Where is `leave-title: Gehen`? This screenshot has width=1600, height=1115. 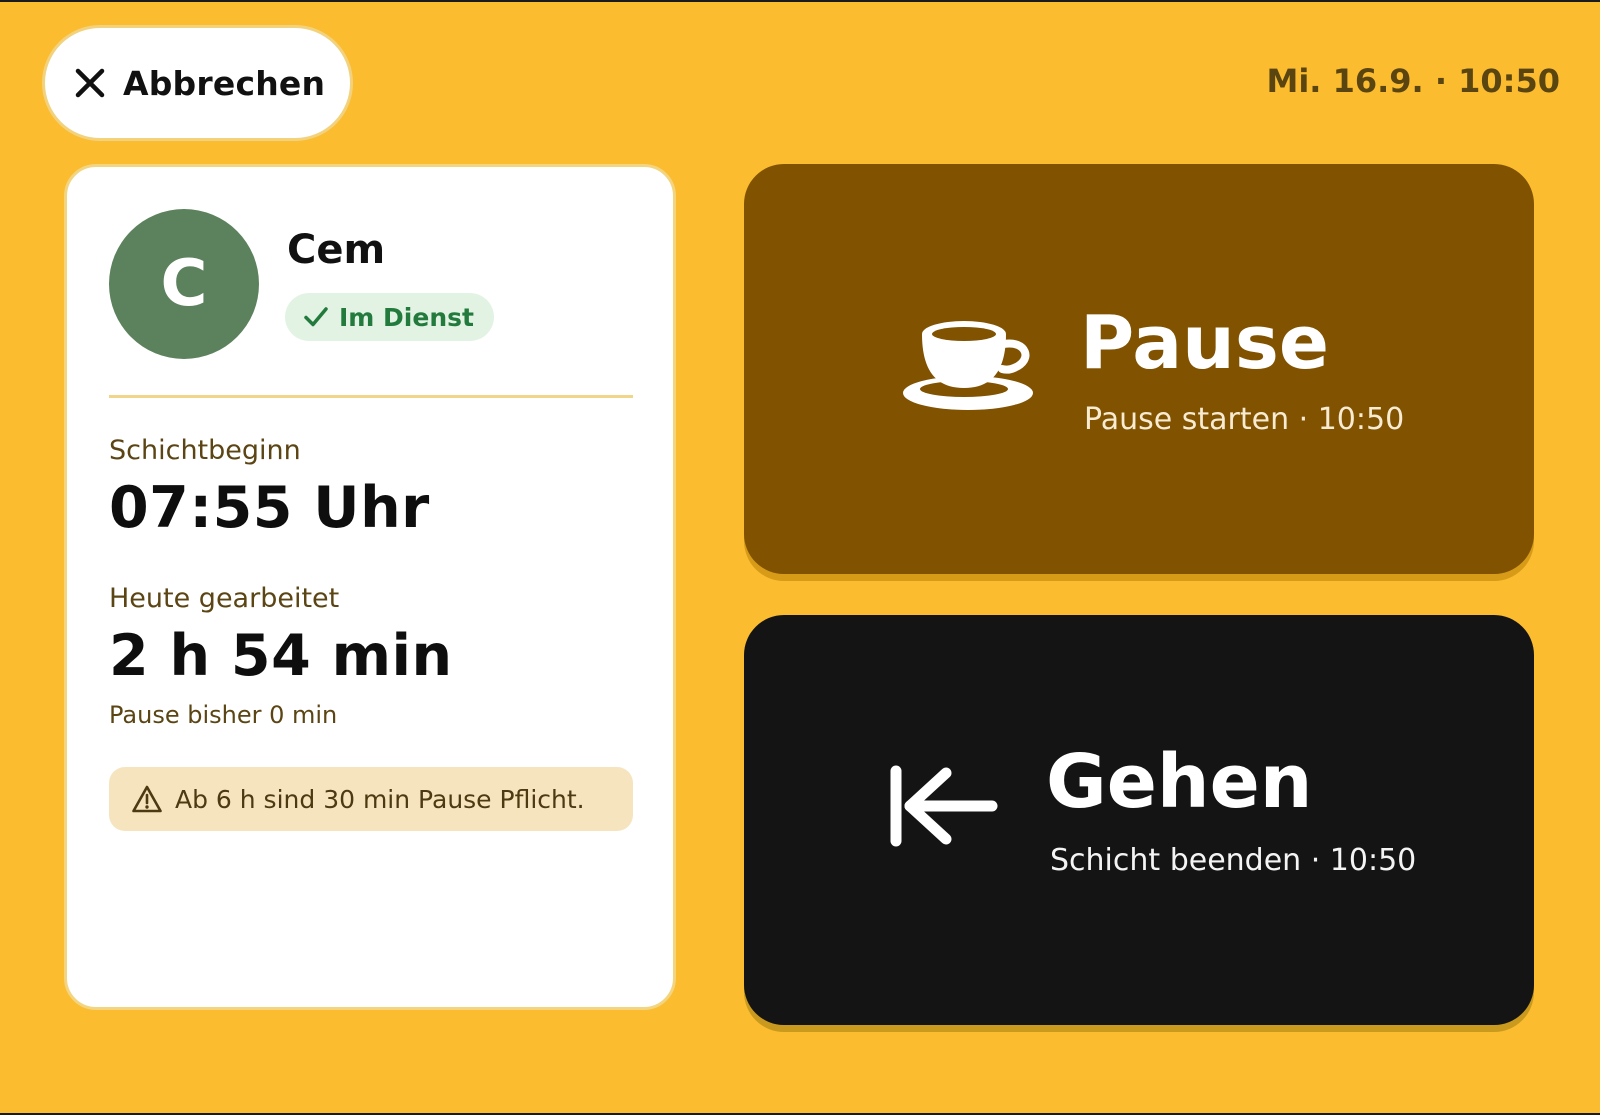 leave-title: Gehen is located at coordinates (1179, 782).